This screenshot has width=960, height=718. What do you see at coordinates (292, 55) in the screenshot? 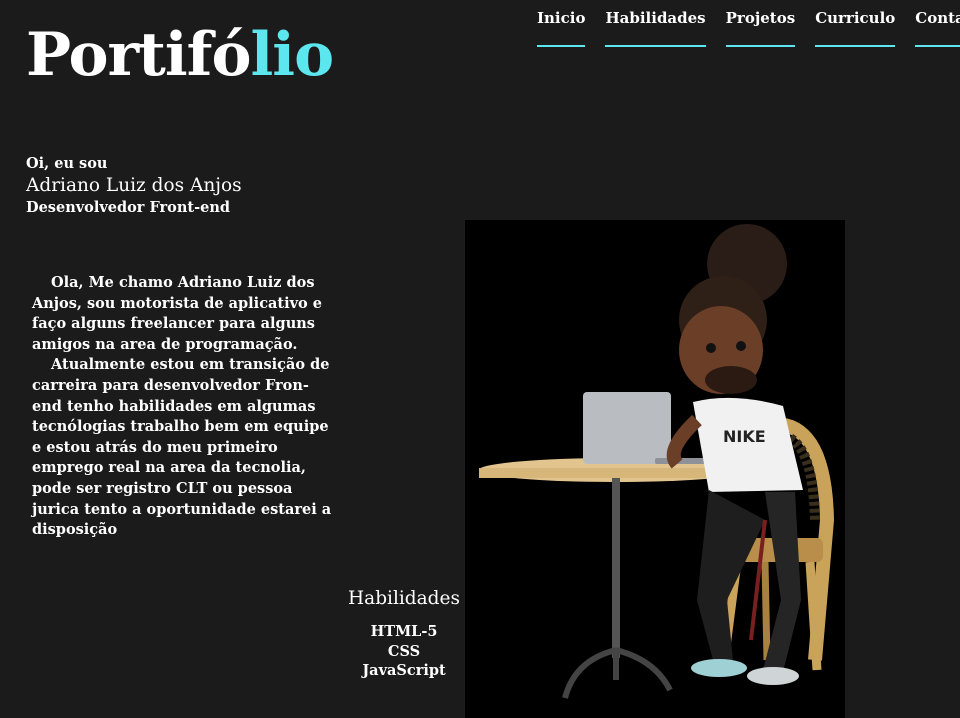
I see `logo-text-accent: lio` at bounding box center [292, 55].